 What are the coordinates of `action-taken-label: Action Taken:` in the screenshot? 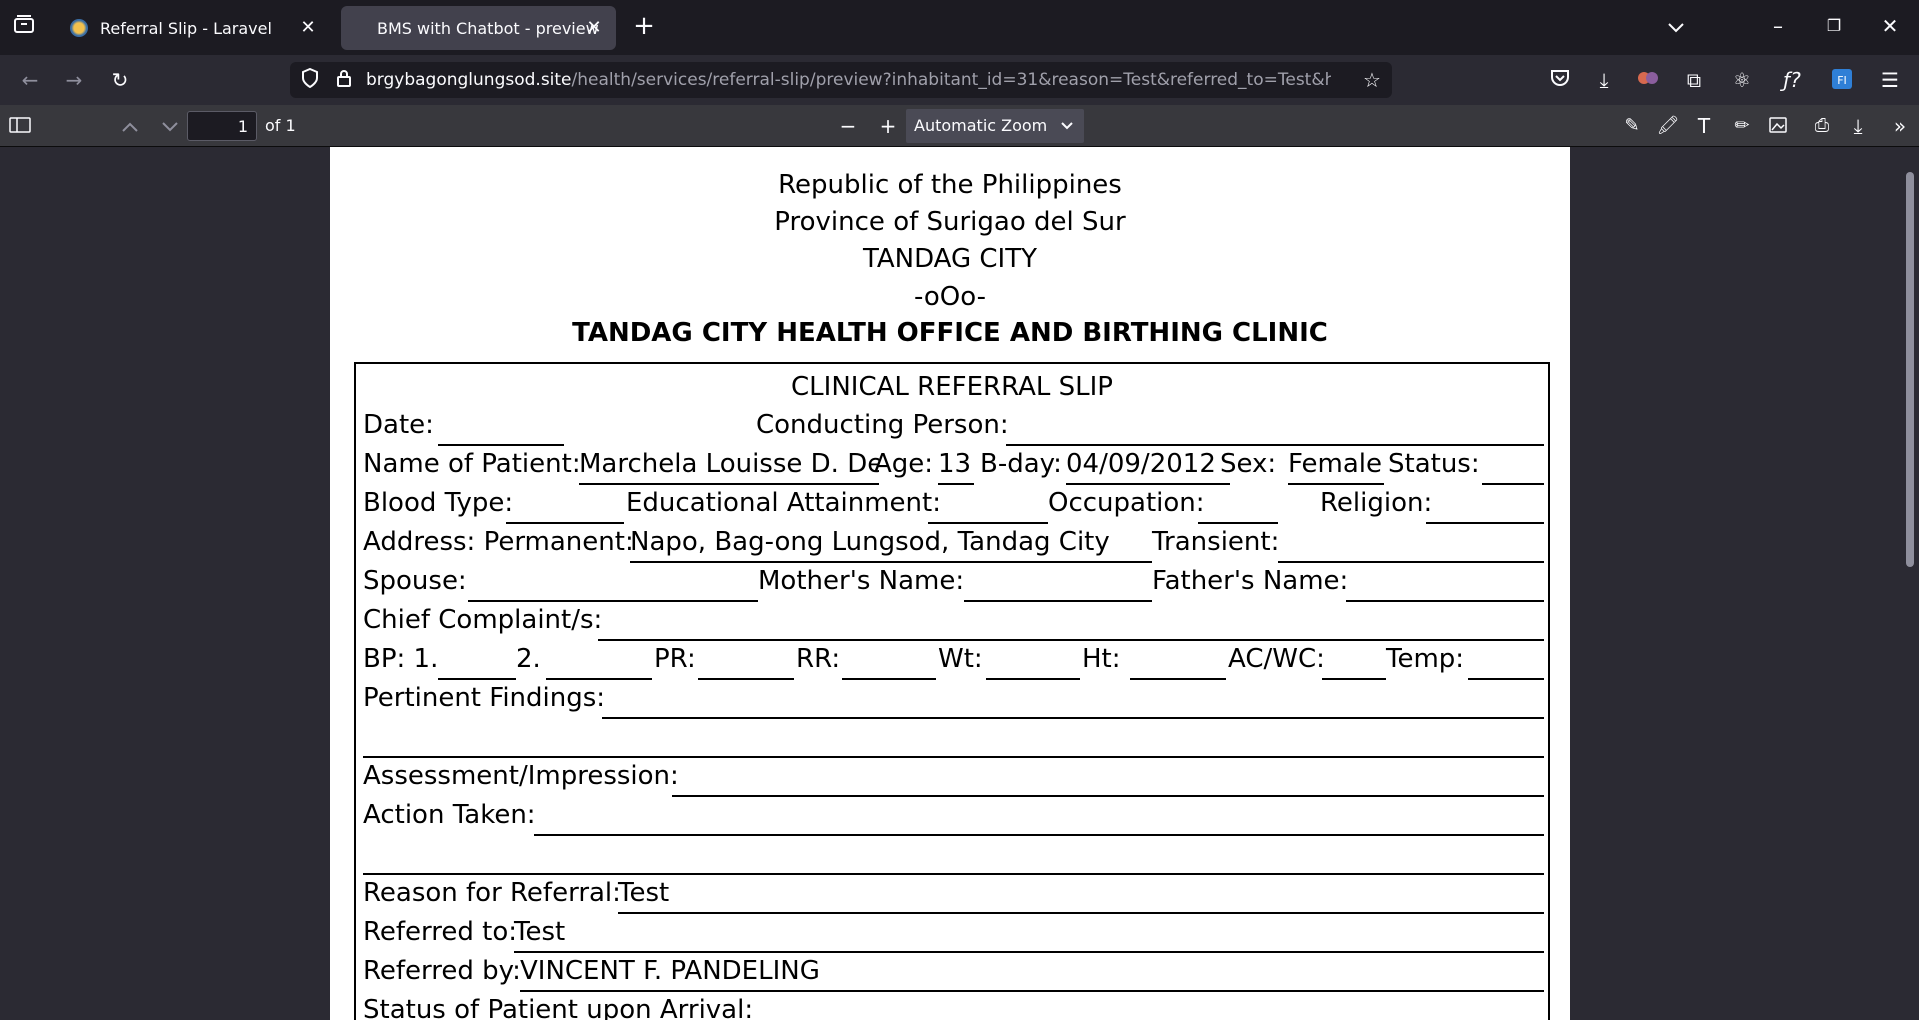 It's located at (449, 815).